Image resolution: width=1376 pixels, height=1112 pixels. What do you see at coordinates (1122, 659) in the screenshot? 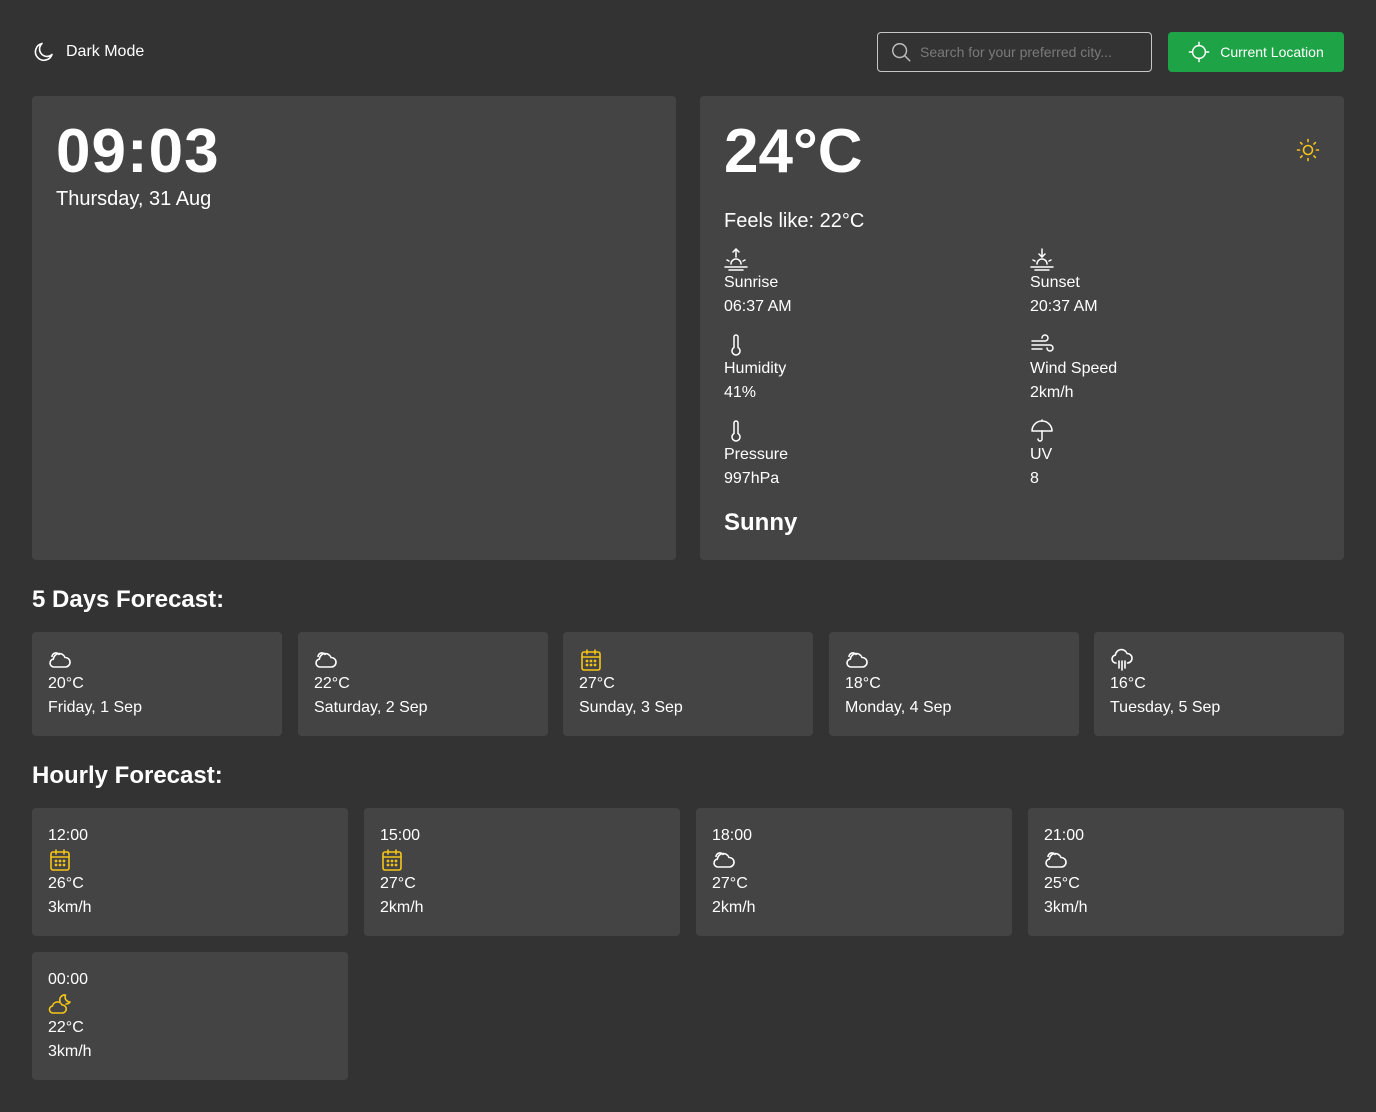
I see `cloud-rain-icon` at bounding box center [1122, 659].